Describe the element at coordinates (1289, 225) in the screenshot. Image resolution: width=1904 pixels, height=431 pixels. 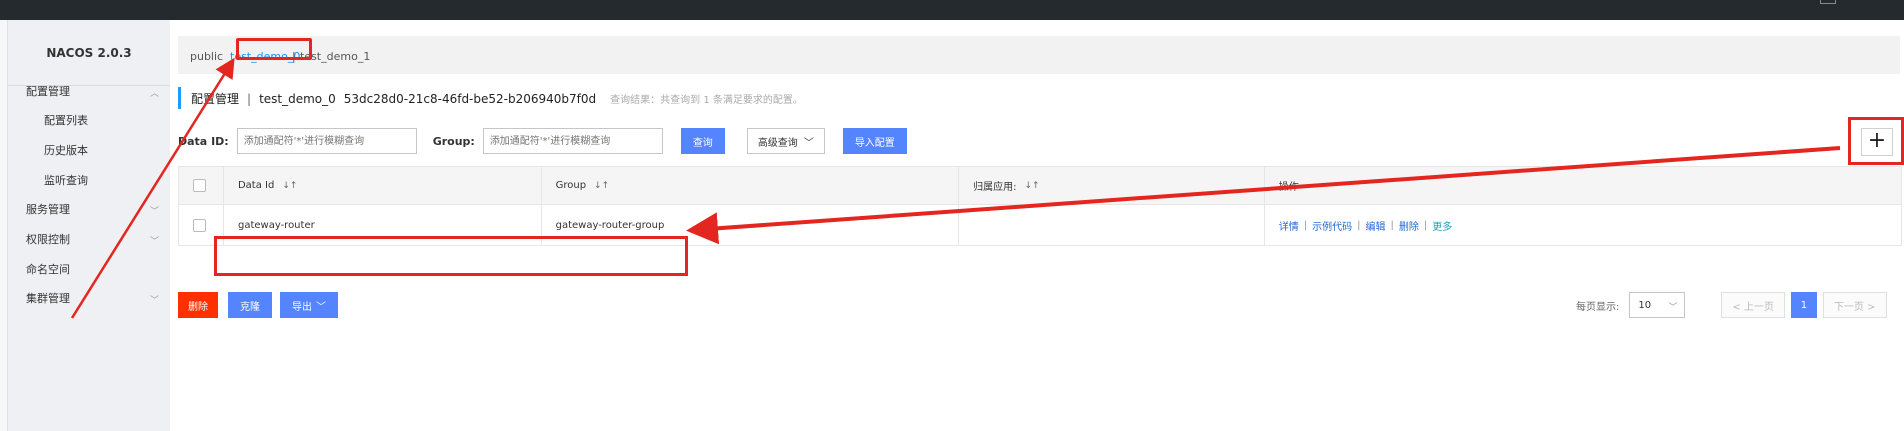
I see `details-link: 详情` at that location.